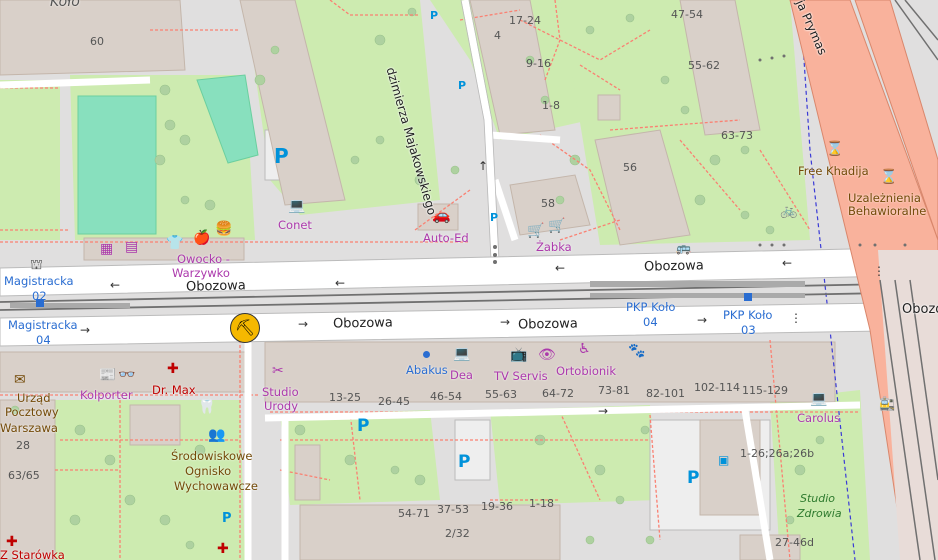 This screenshot has width=938, height=560. I want to click on parking-icon-small: ▣, so click(723, 460).